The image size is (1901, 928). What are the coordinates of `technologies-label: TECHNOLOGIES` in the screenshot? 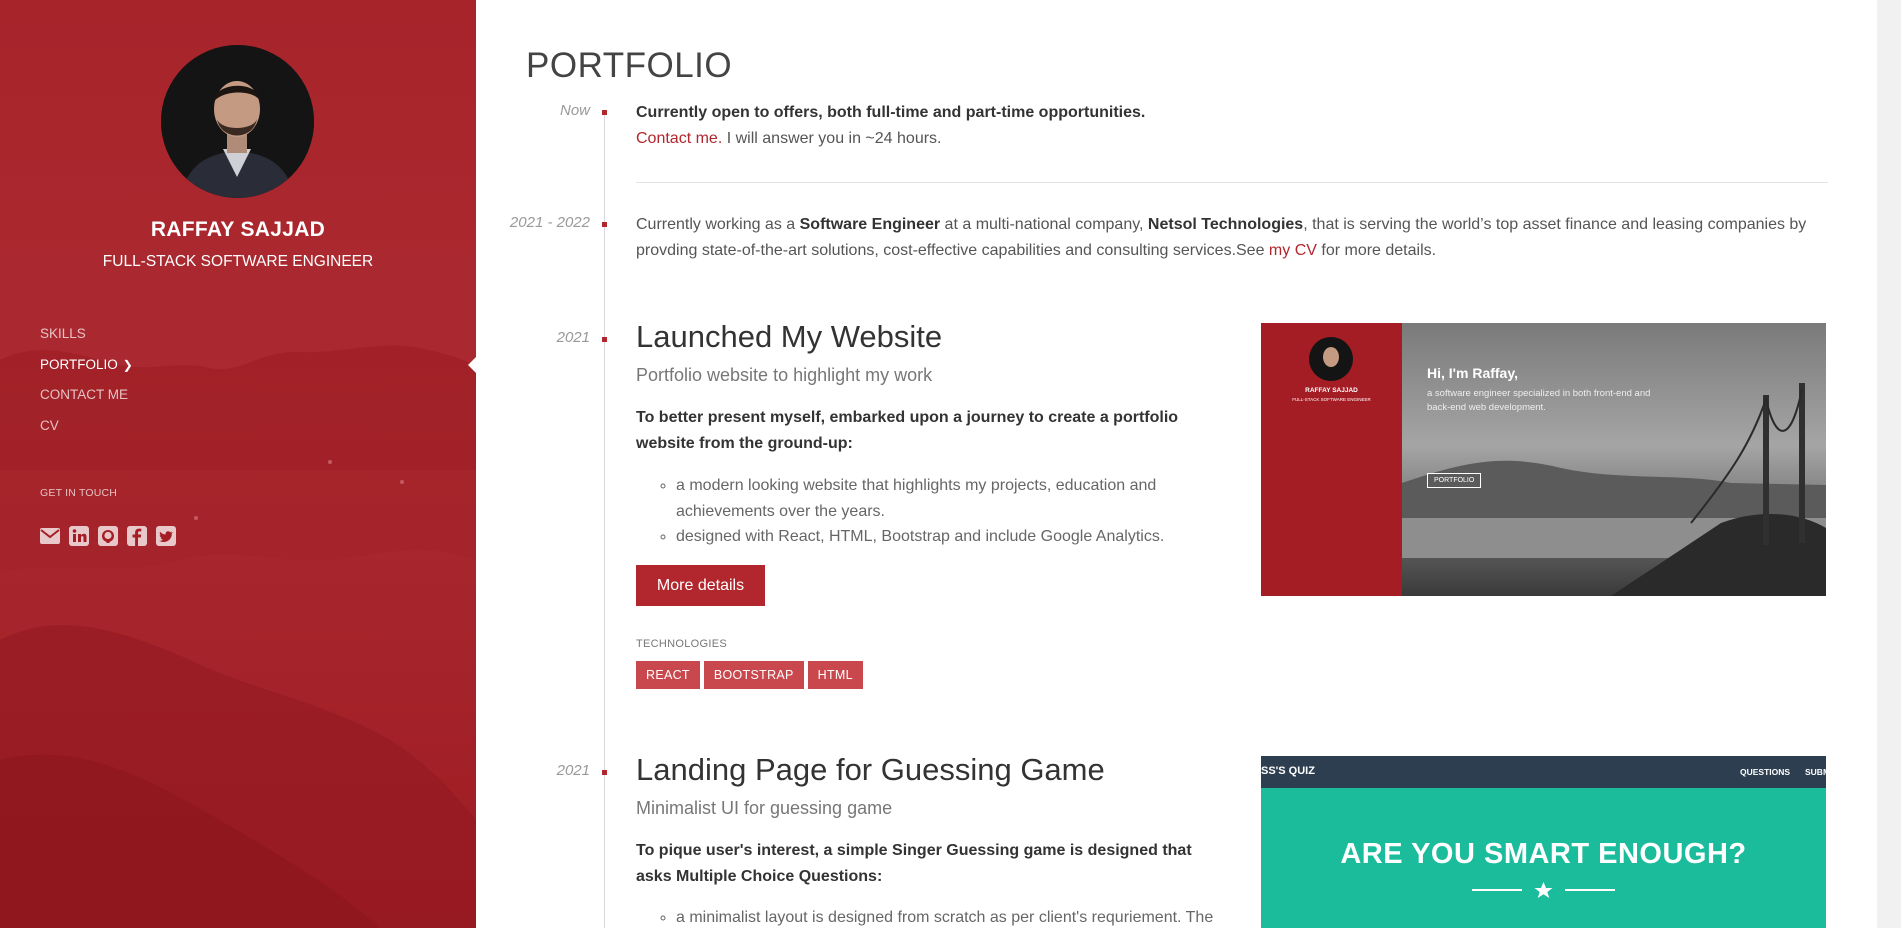 It's located at (682, 644).